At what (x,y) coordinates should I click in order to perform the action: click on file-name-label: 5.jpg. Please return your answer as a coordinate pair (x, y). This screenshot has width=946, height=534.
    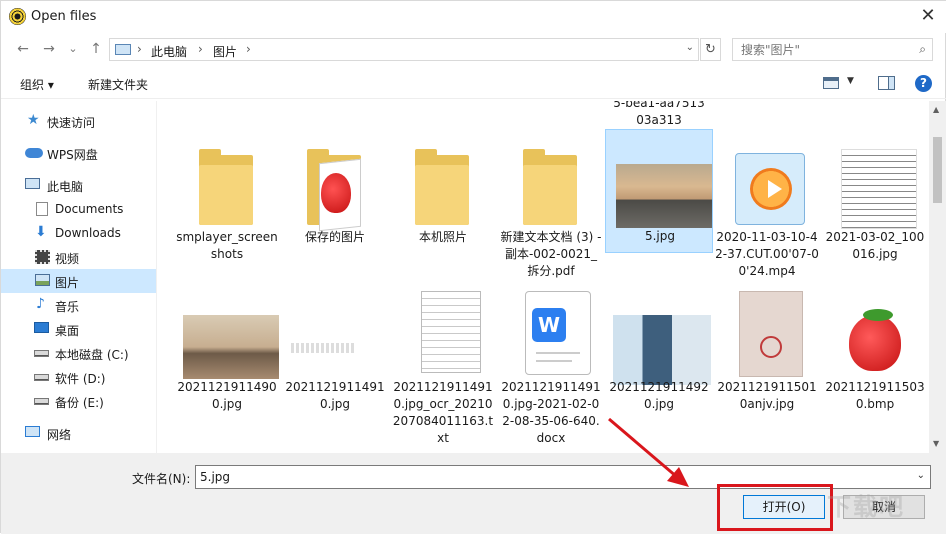
    Looking at the image, I should click on (660, 236).